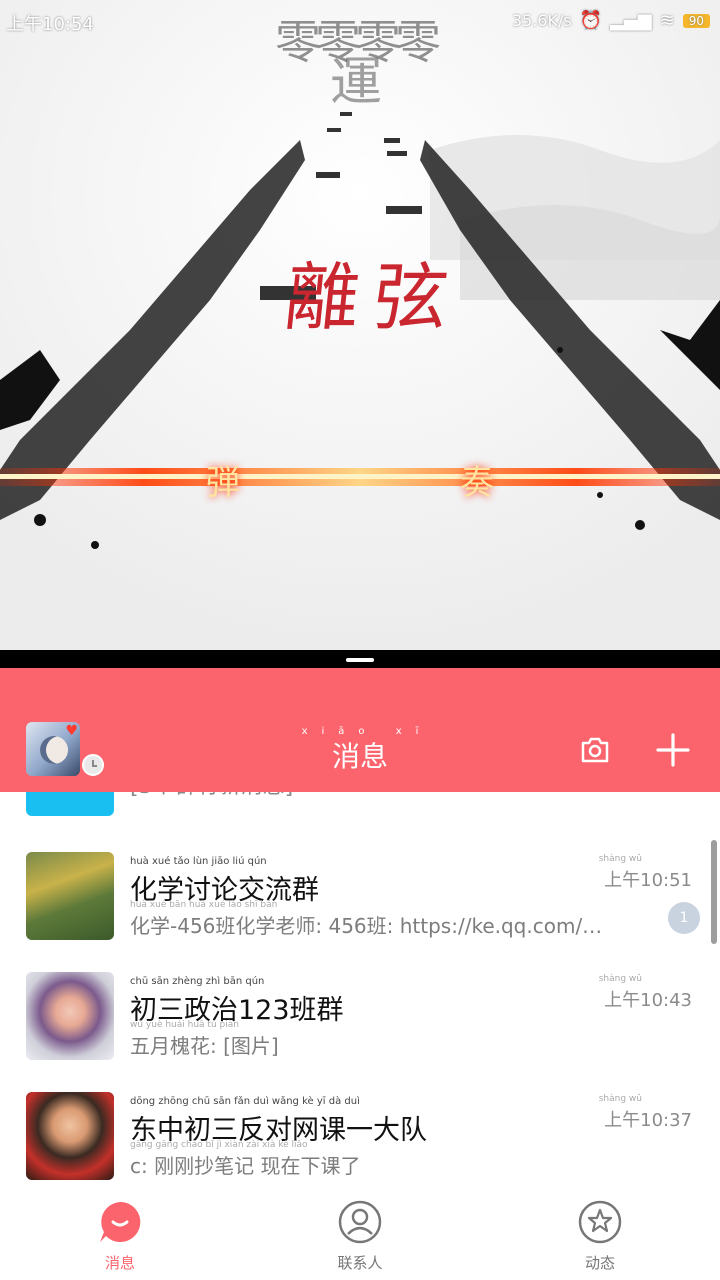 Image resolution: width=720 pixels, height=1280 pixels. Describe the element at coordinates (223, 483) in the screenshot. I see `judge-text-left: 弾` at that location.